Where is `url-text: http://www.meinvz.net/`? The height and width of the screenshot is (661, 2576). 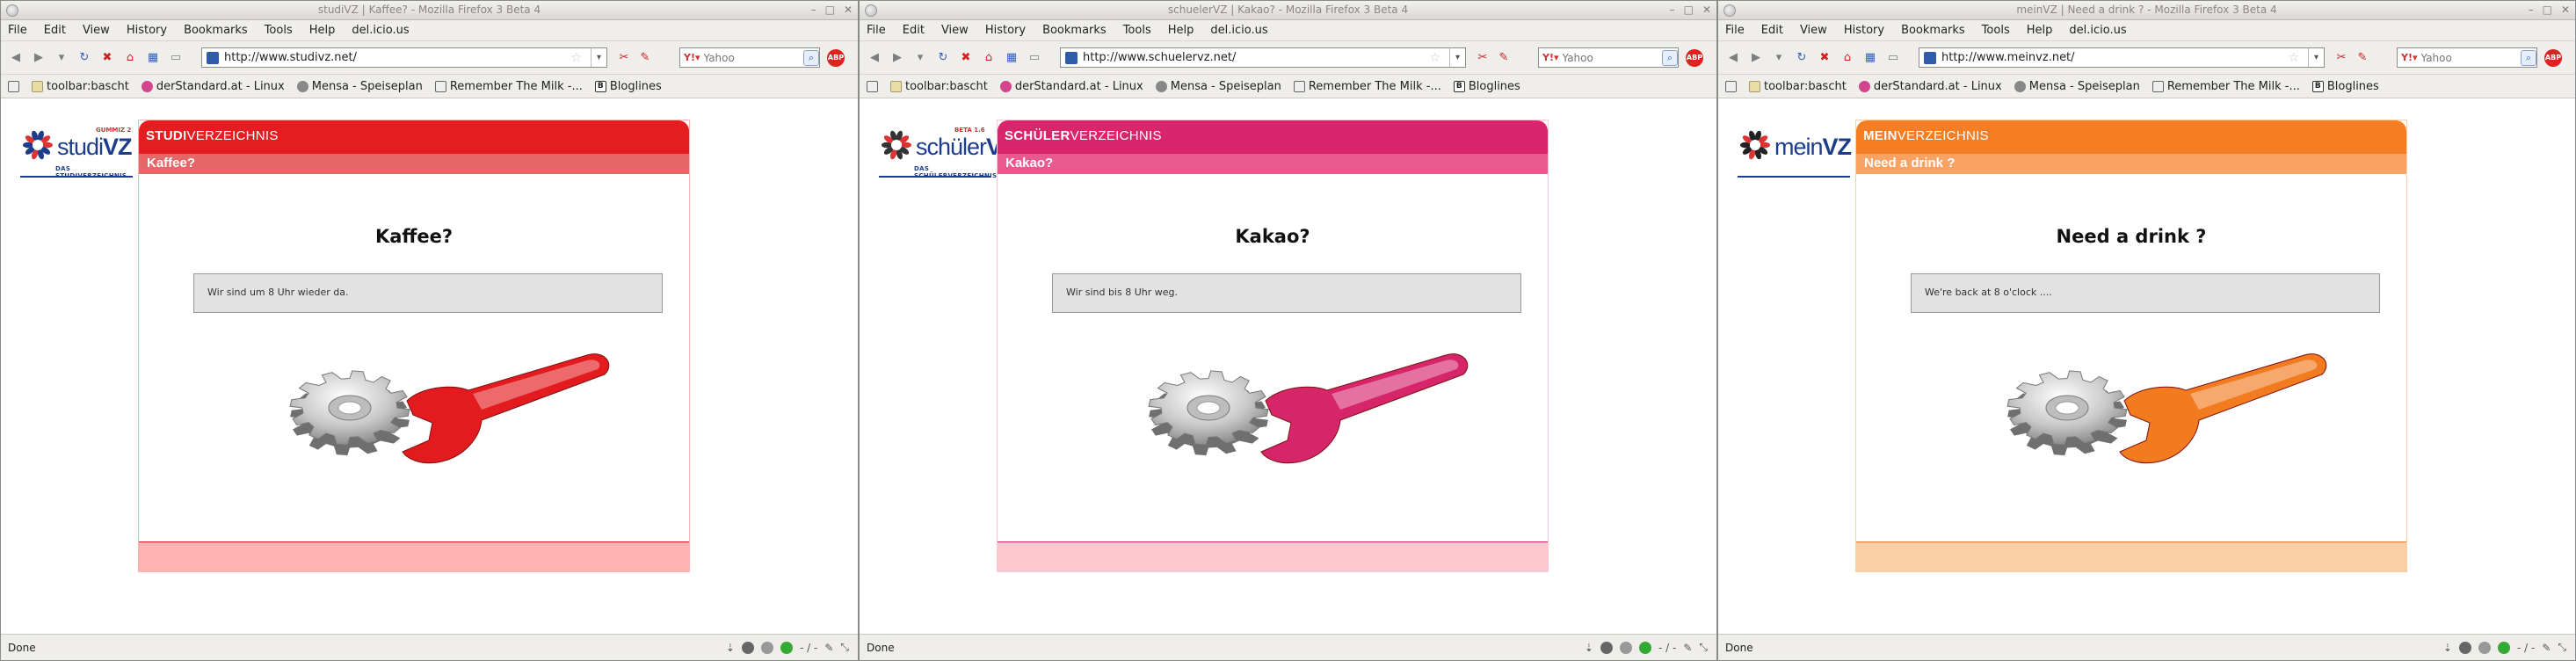
url-text: http://www.meinvz.net/ is located at coordinates (2008, 58).